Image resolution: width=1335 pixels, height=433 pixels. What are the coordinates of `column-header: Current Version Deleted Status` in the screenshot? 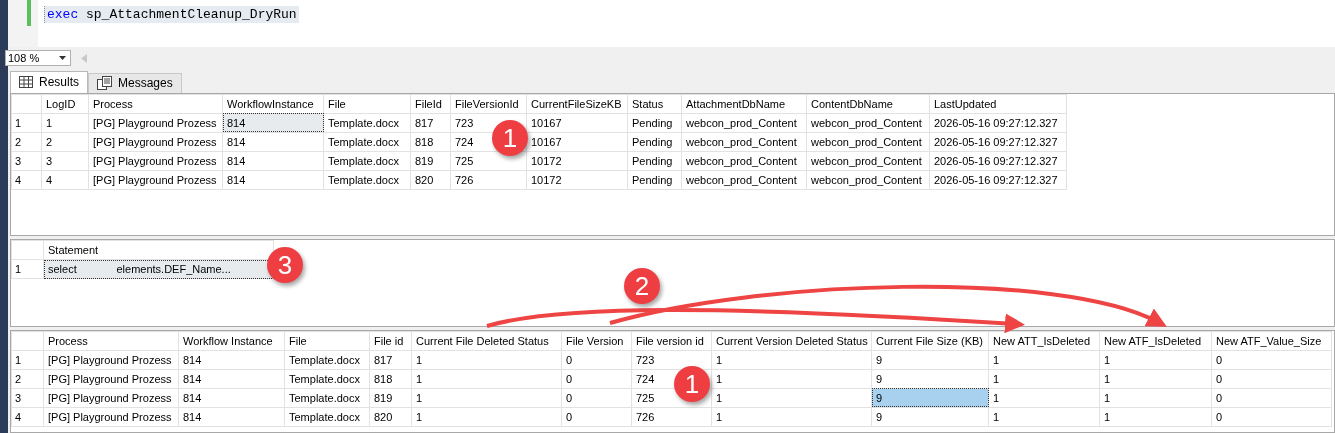 It's located at (791, 341).